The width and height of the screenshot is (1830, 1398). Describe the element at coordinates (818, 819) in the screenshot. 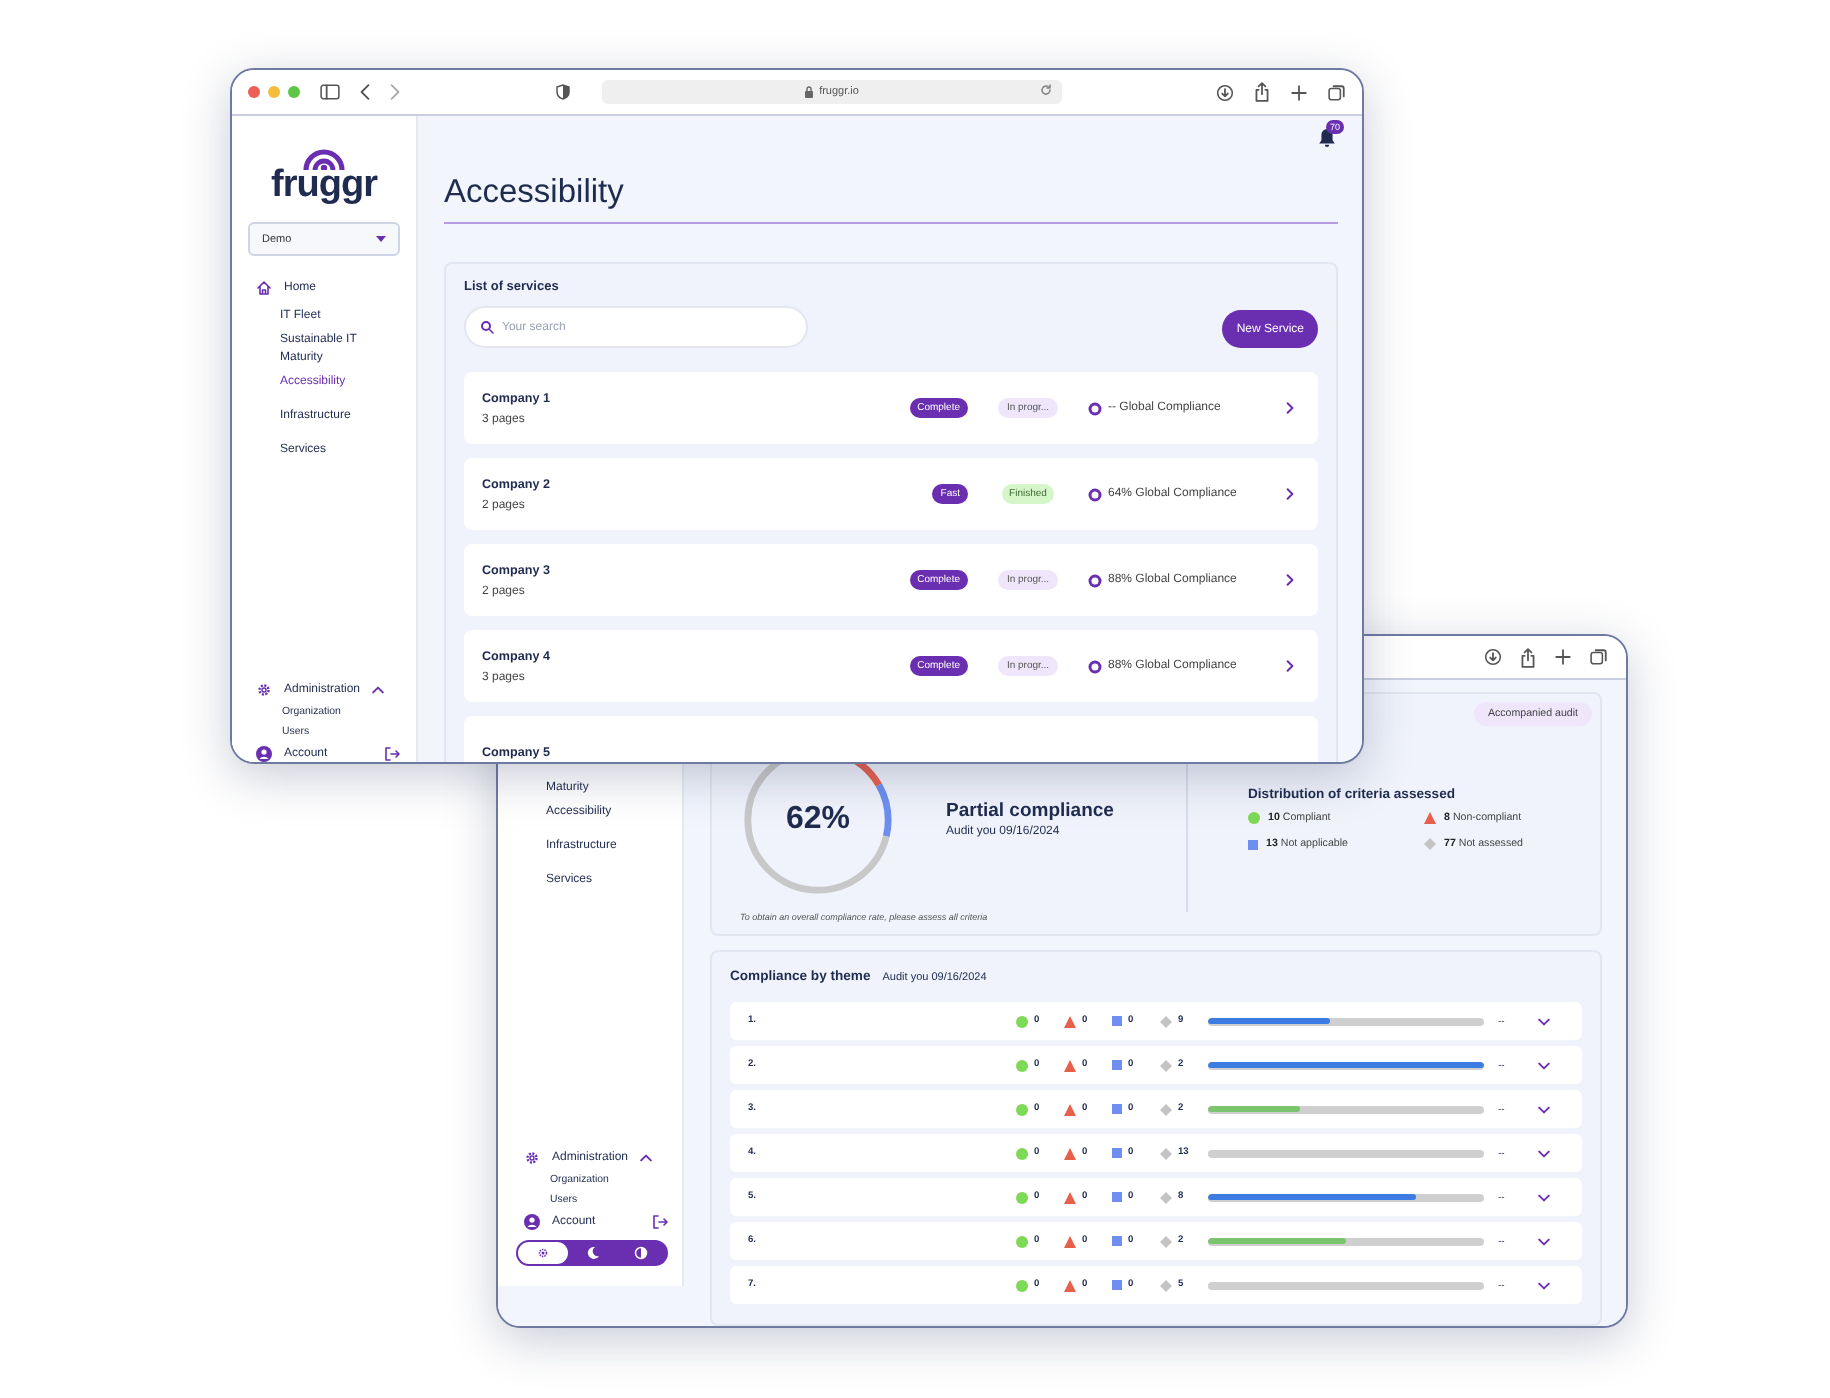

I see `compliance-score: 62%` at that location.